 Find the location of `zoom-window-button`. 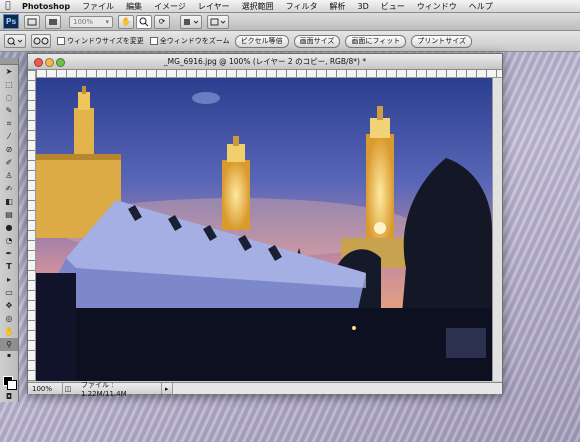

zoom-window-button is located at coordinates (60, 62).